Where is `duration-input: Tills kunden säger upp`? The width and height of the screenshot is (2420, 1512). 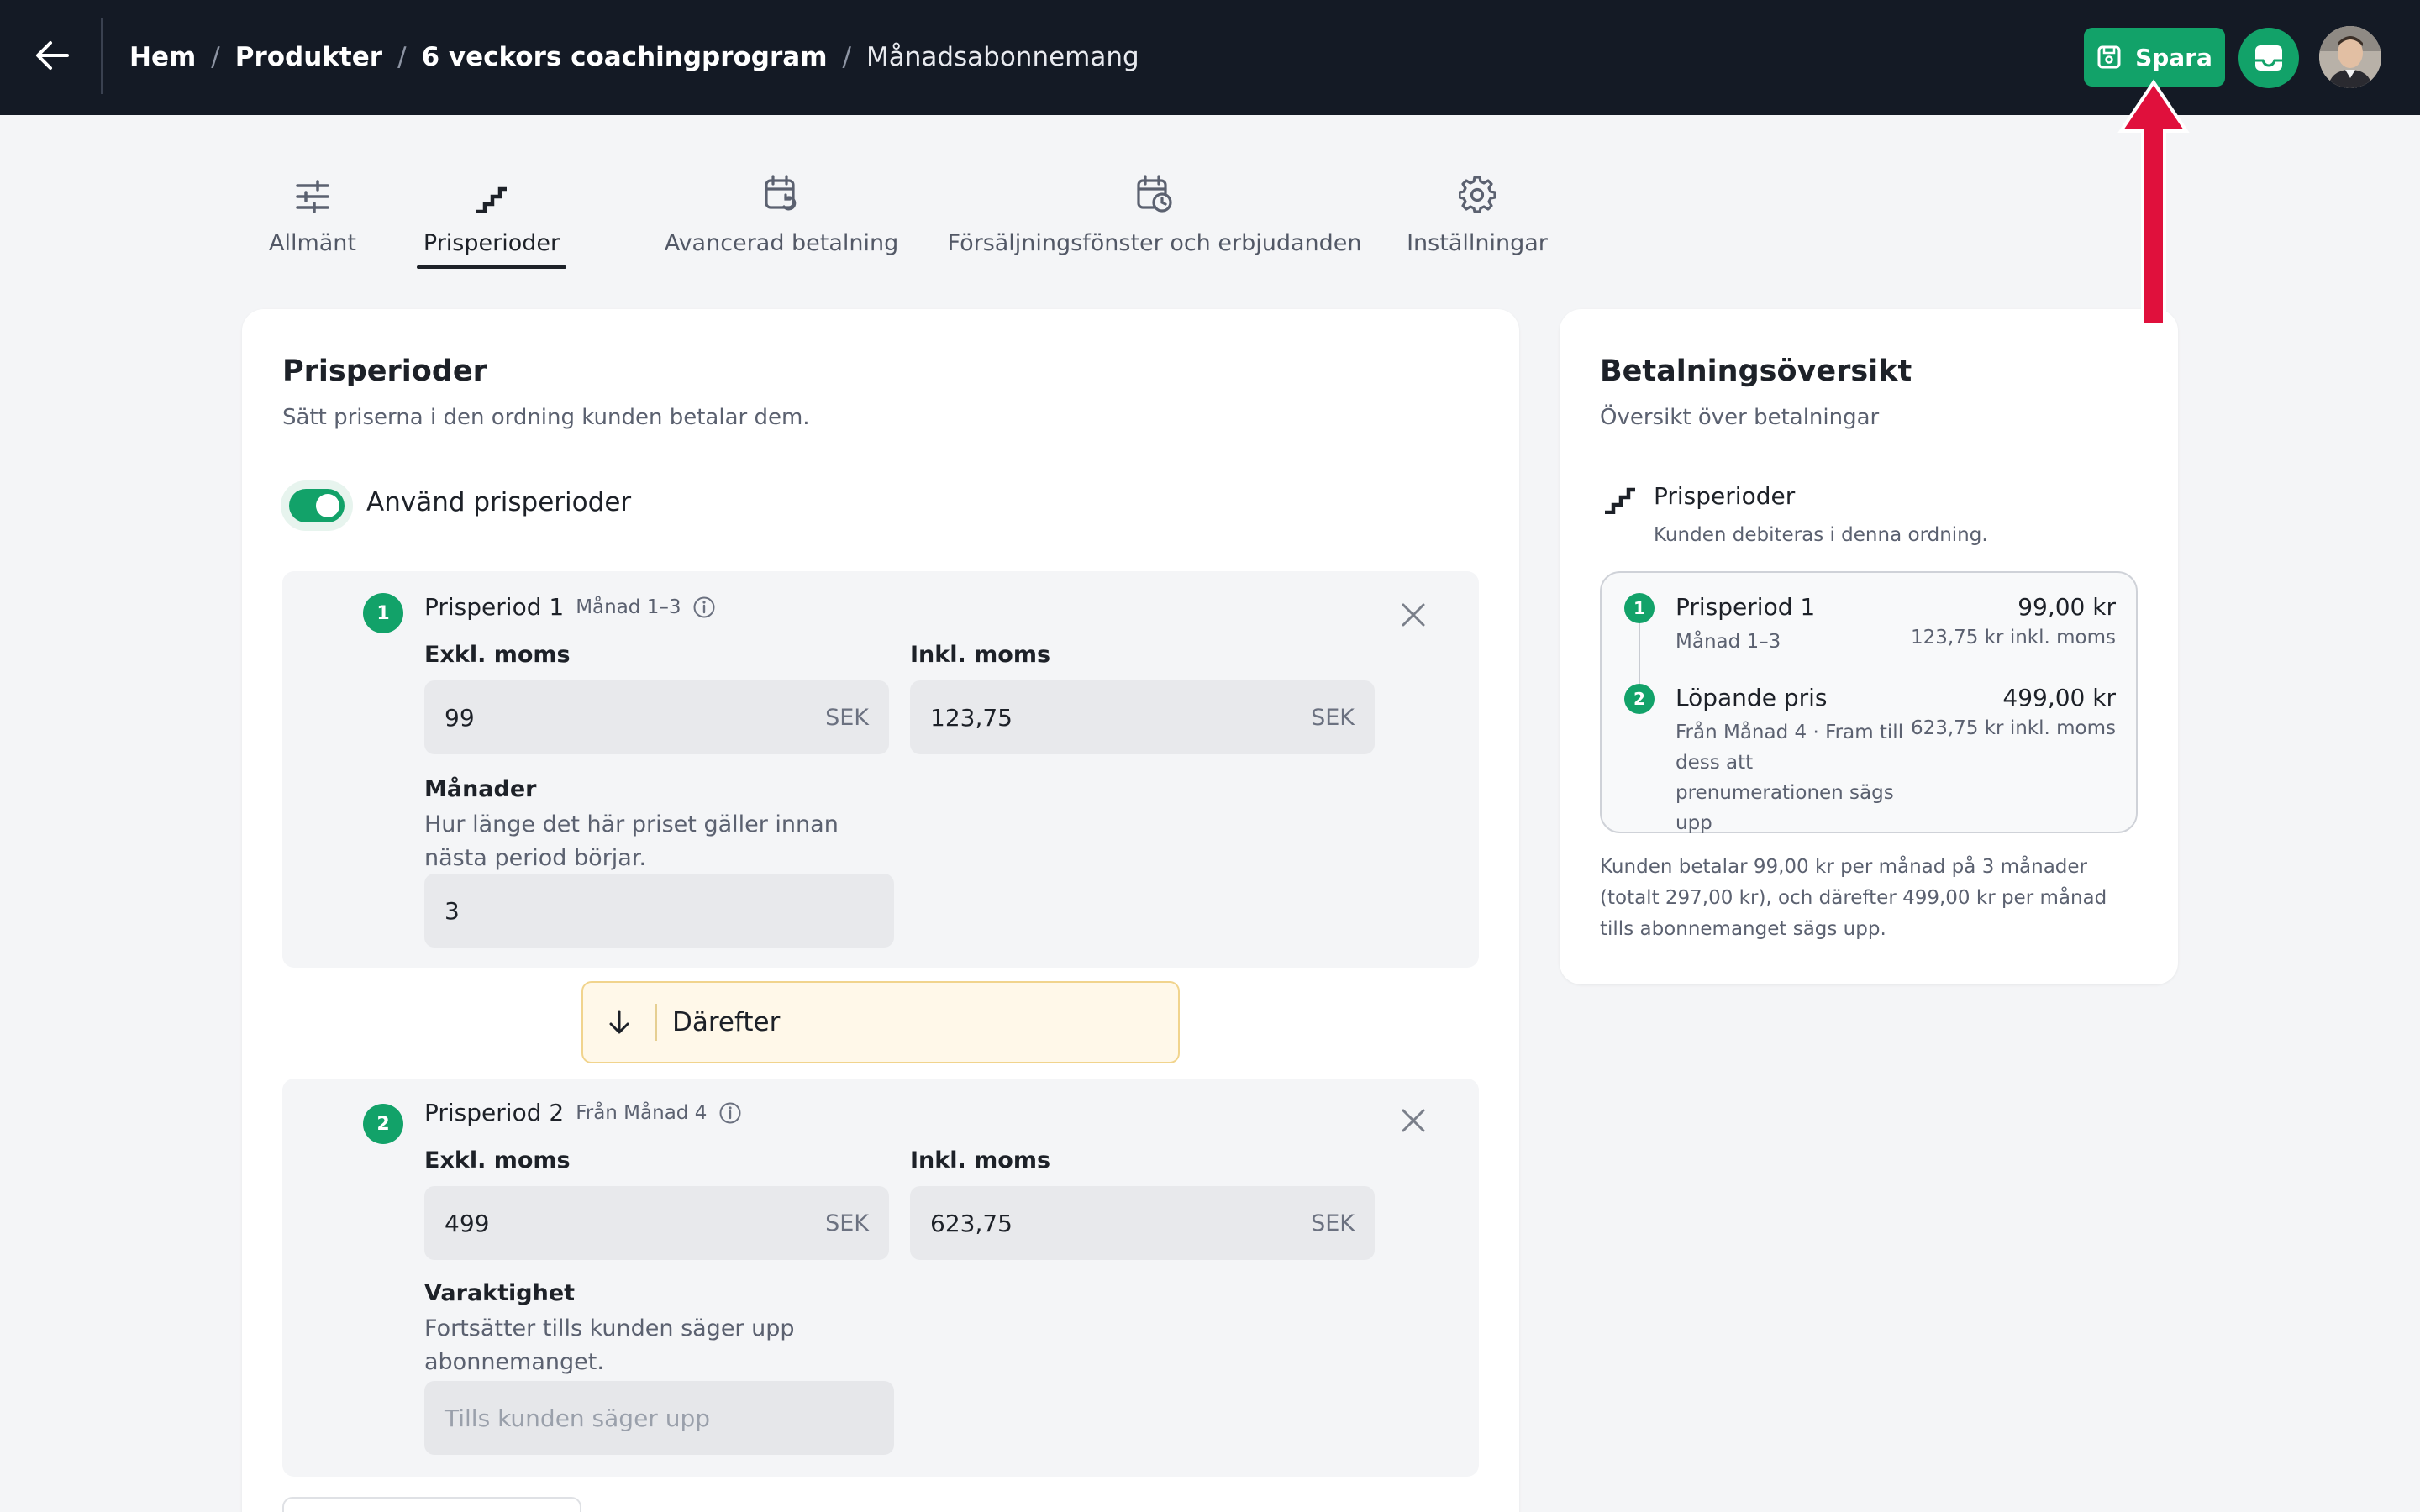 duration-input: Tills kunden säger upp is located at coordinates (659, 1418).